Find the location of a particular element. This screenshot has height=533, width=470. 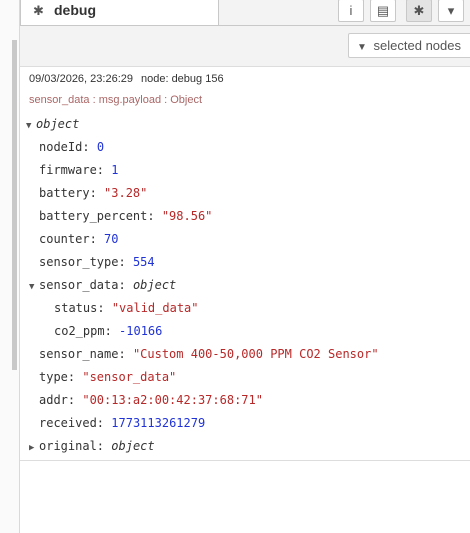

tree-row: battery_percent: "98.56" is located at coordinates (125, 216).